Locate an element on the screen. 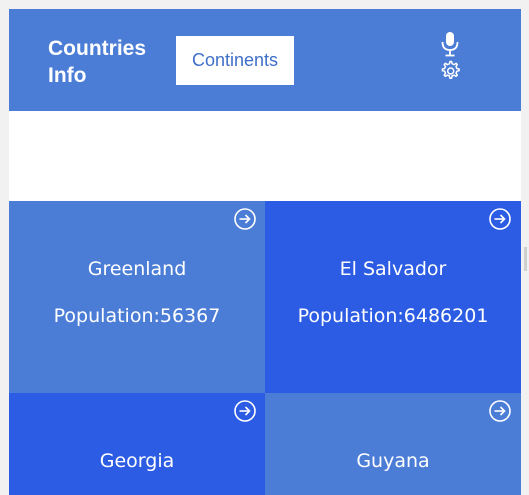 The width and height of the screenshot is (529, 495). country-card-guyana: Guyana is located at coordinates (393, 444).